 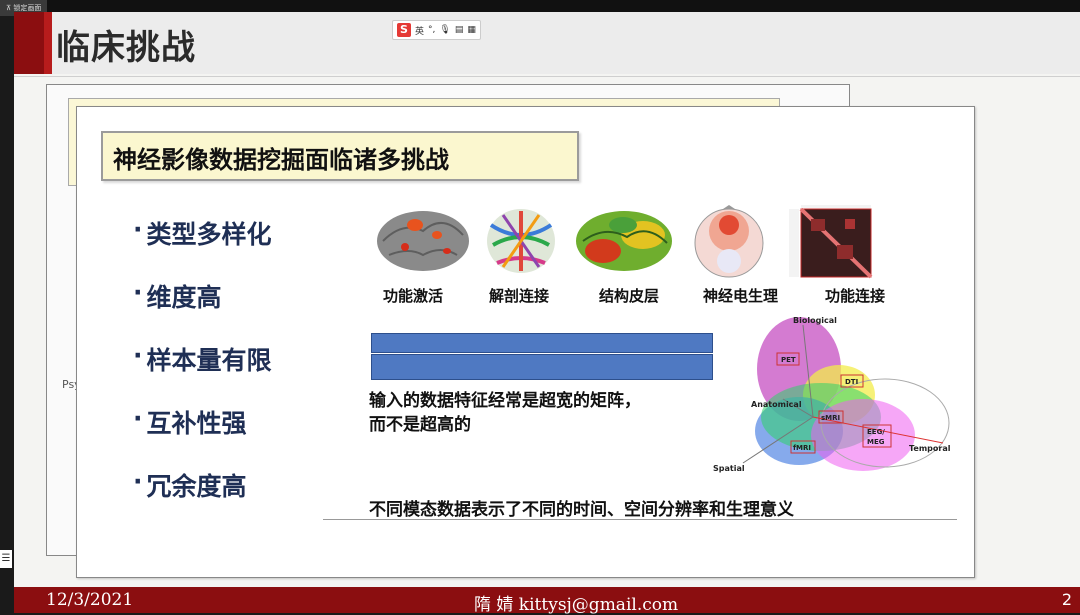 What do you see at coordinates (815, 320) in the screenshot?
I see `venn-label: Biological` at bounding box center [815, 320].